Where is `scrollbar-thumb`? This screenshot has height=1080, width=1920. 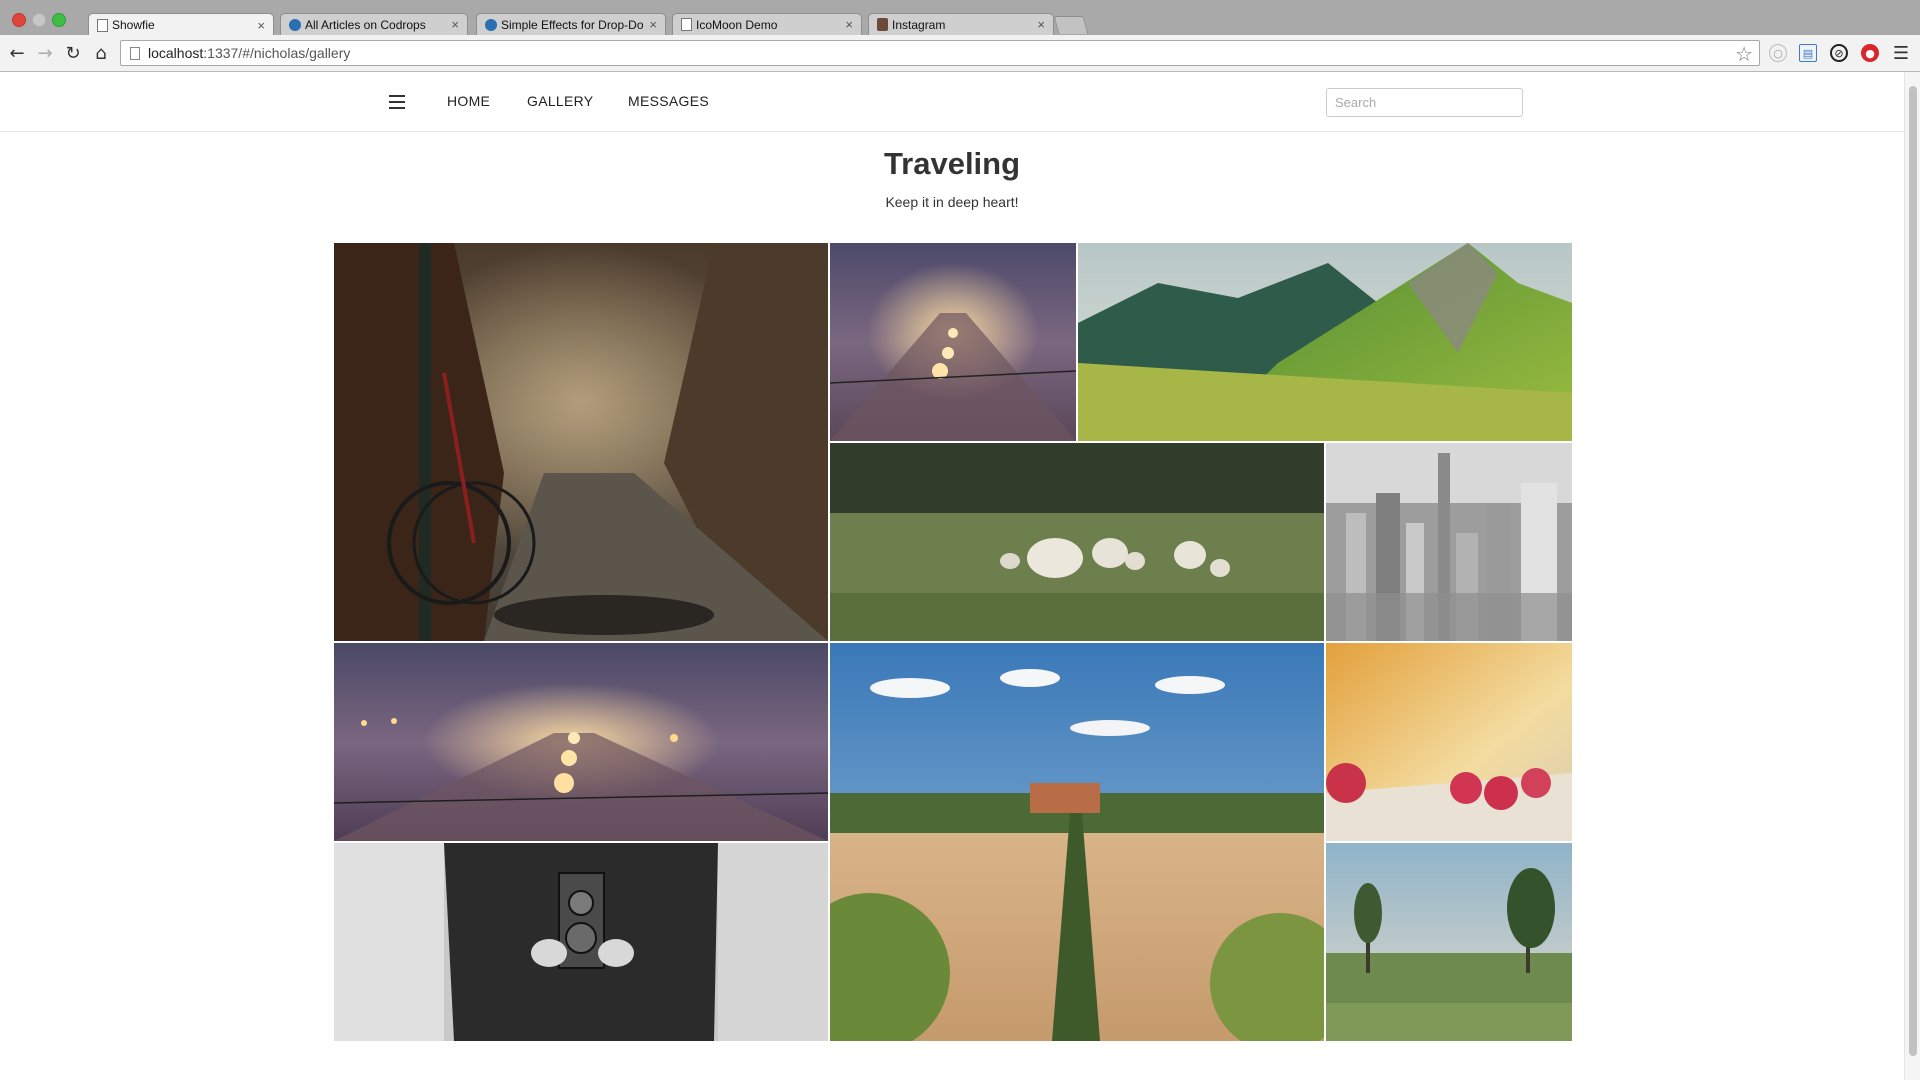 scrollbar-thumb is located at coordinates (1913, 571).